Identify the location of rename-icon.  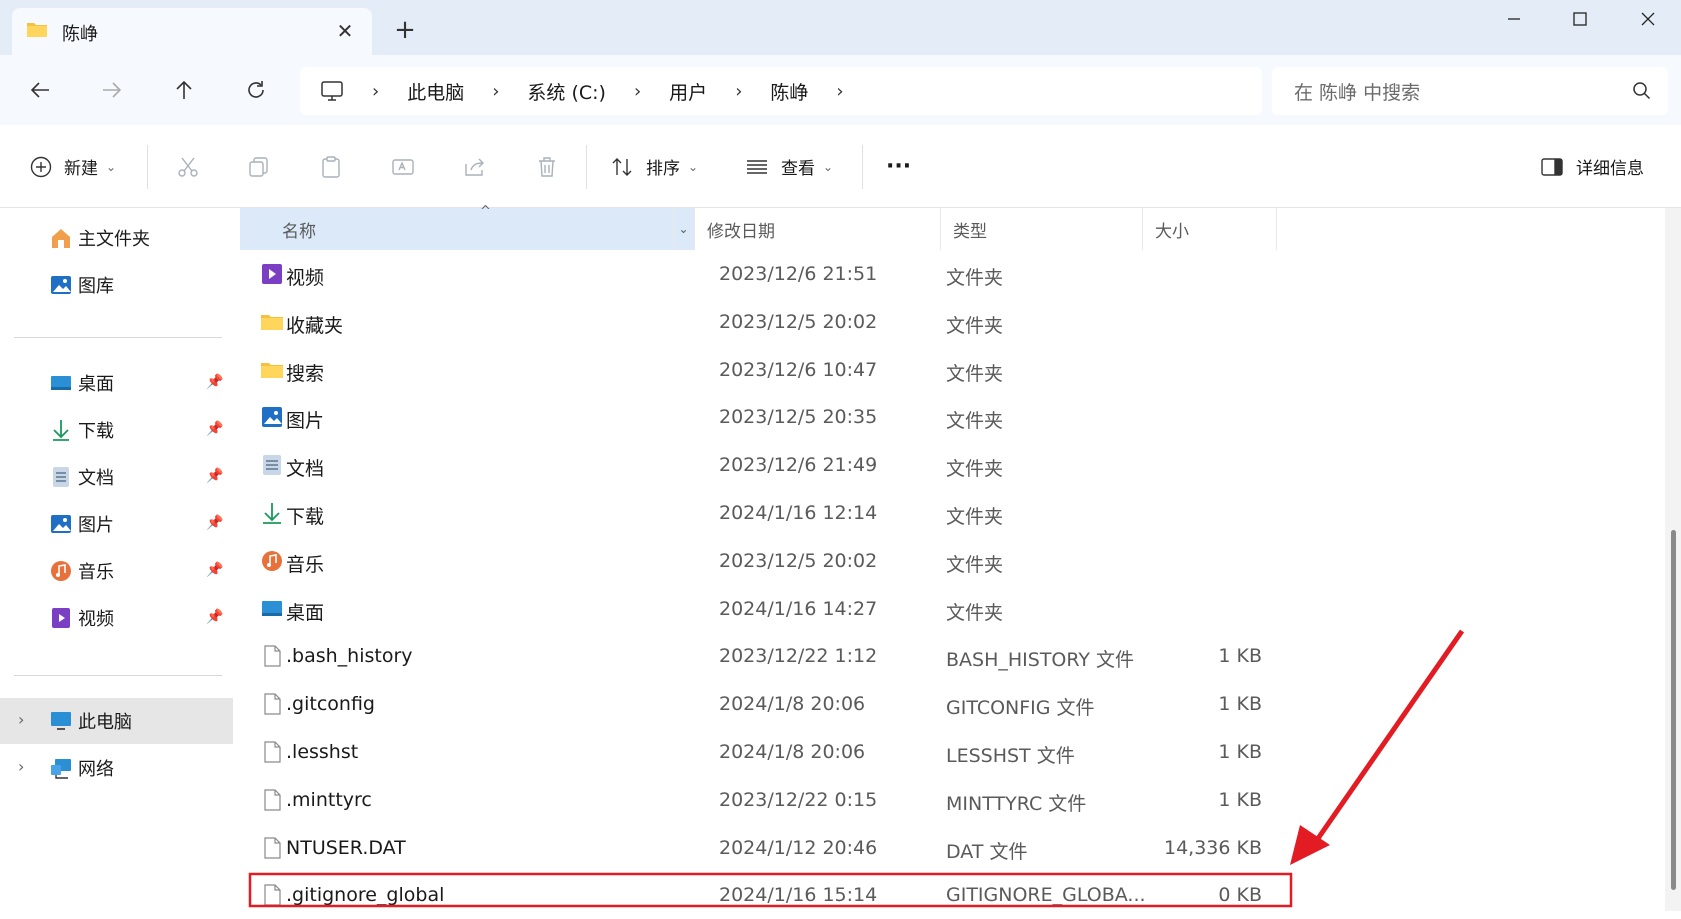
(403, 166).